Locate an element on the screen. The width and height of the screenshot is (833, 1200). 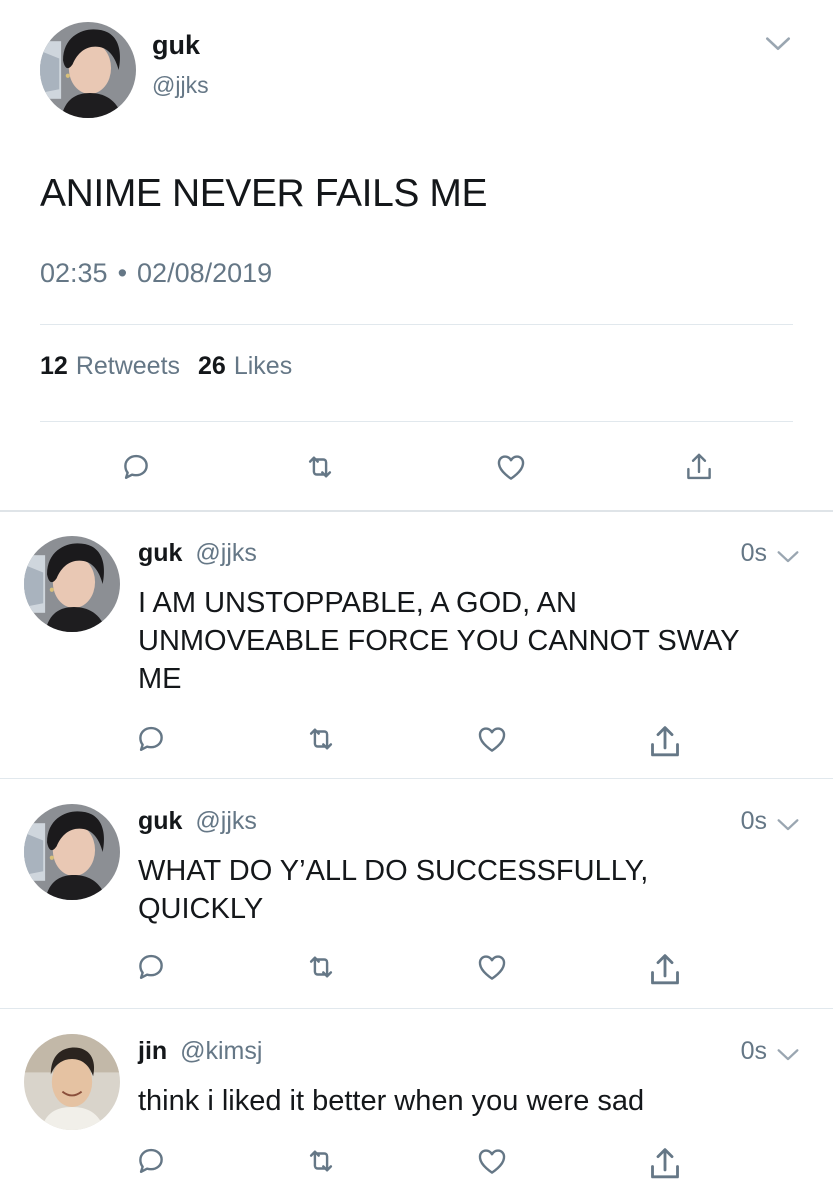
reply-text-line: QUICKLY is located at coordinates (201, 909).